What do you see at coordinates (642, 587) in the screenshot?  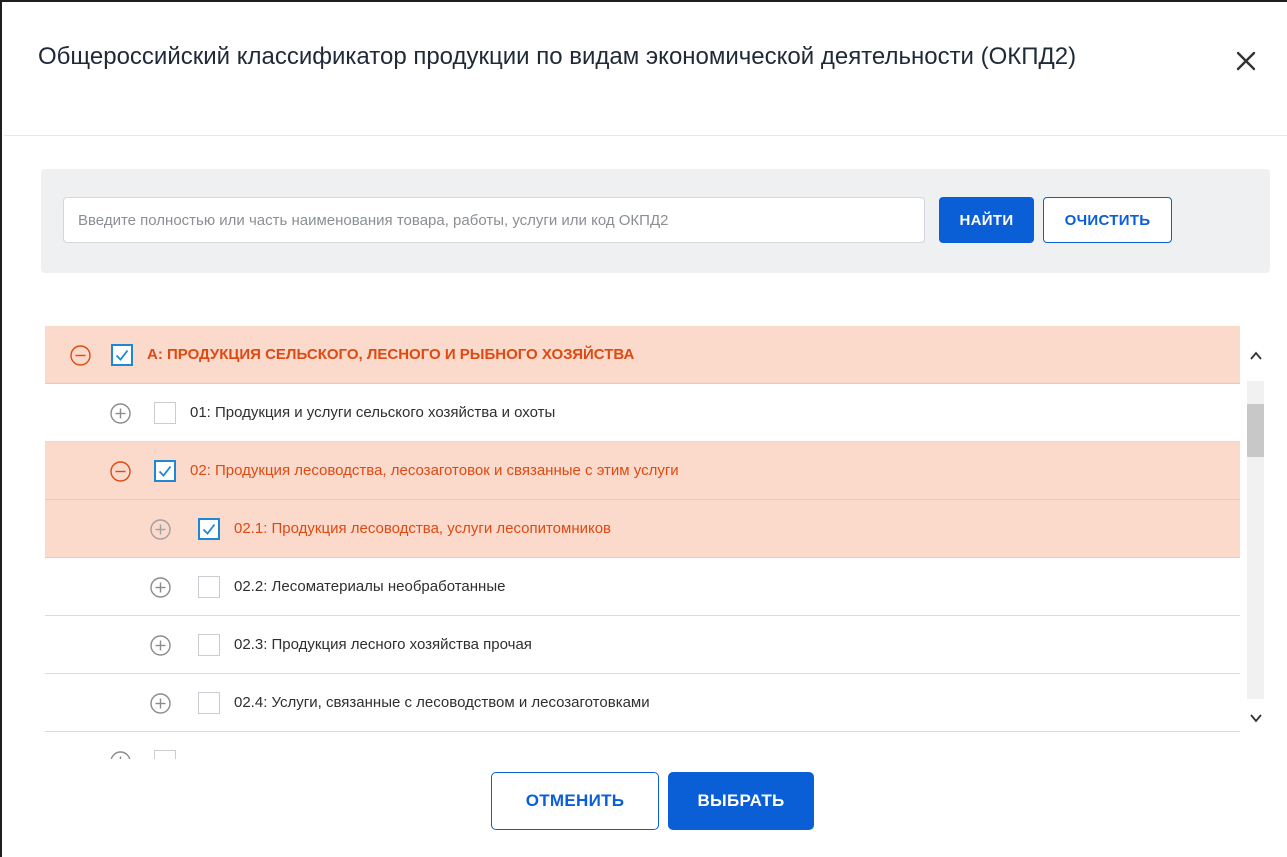 I see `tree-row: 02.2: Лесоматериалы необработанные` at bounding box center [642, 587].